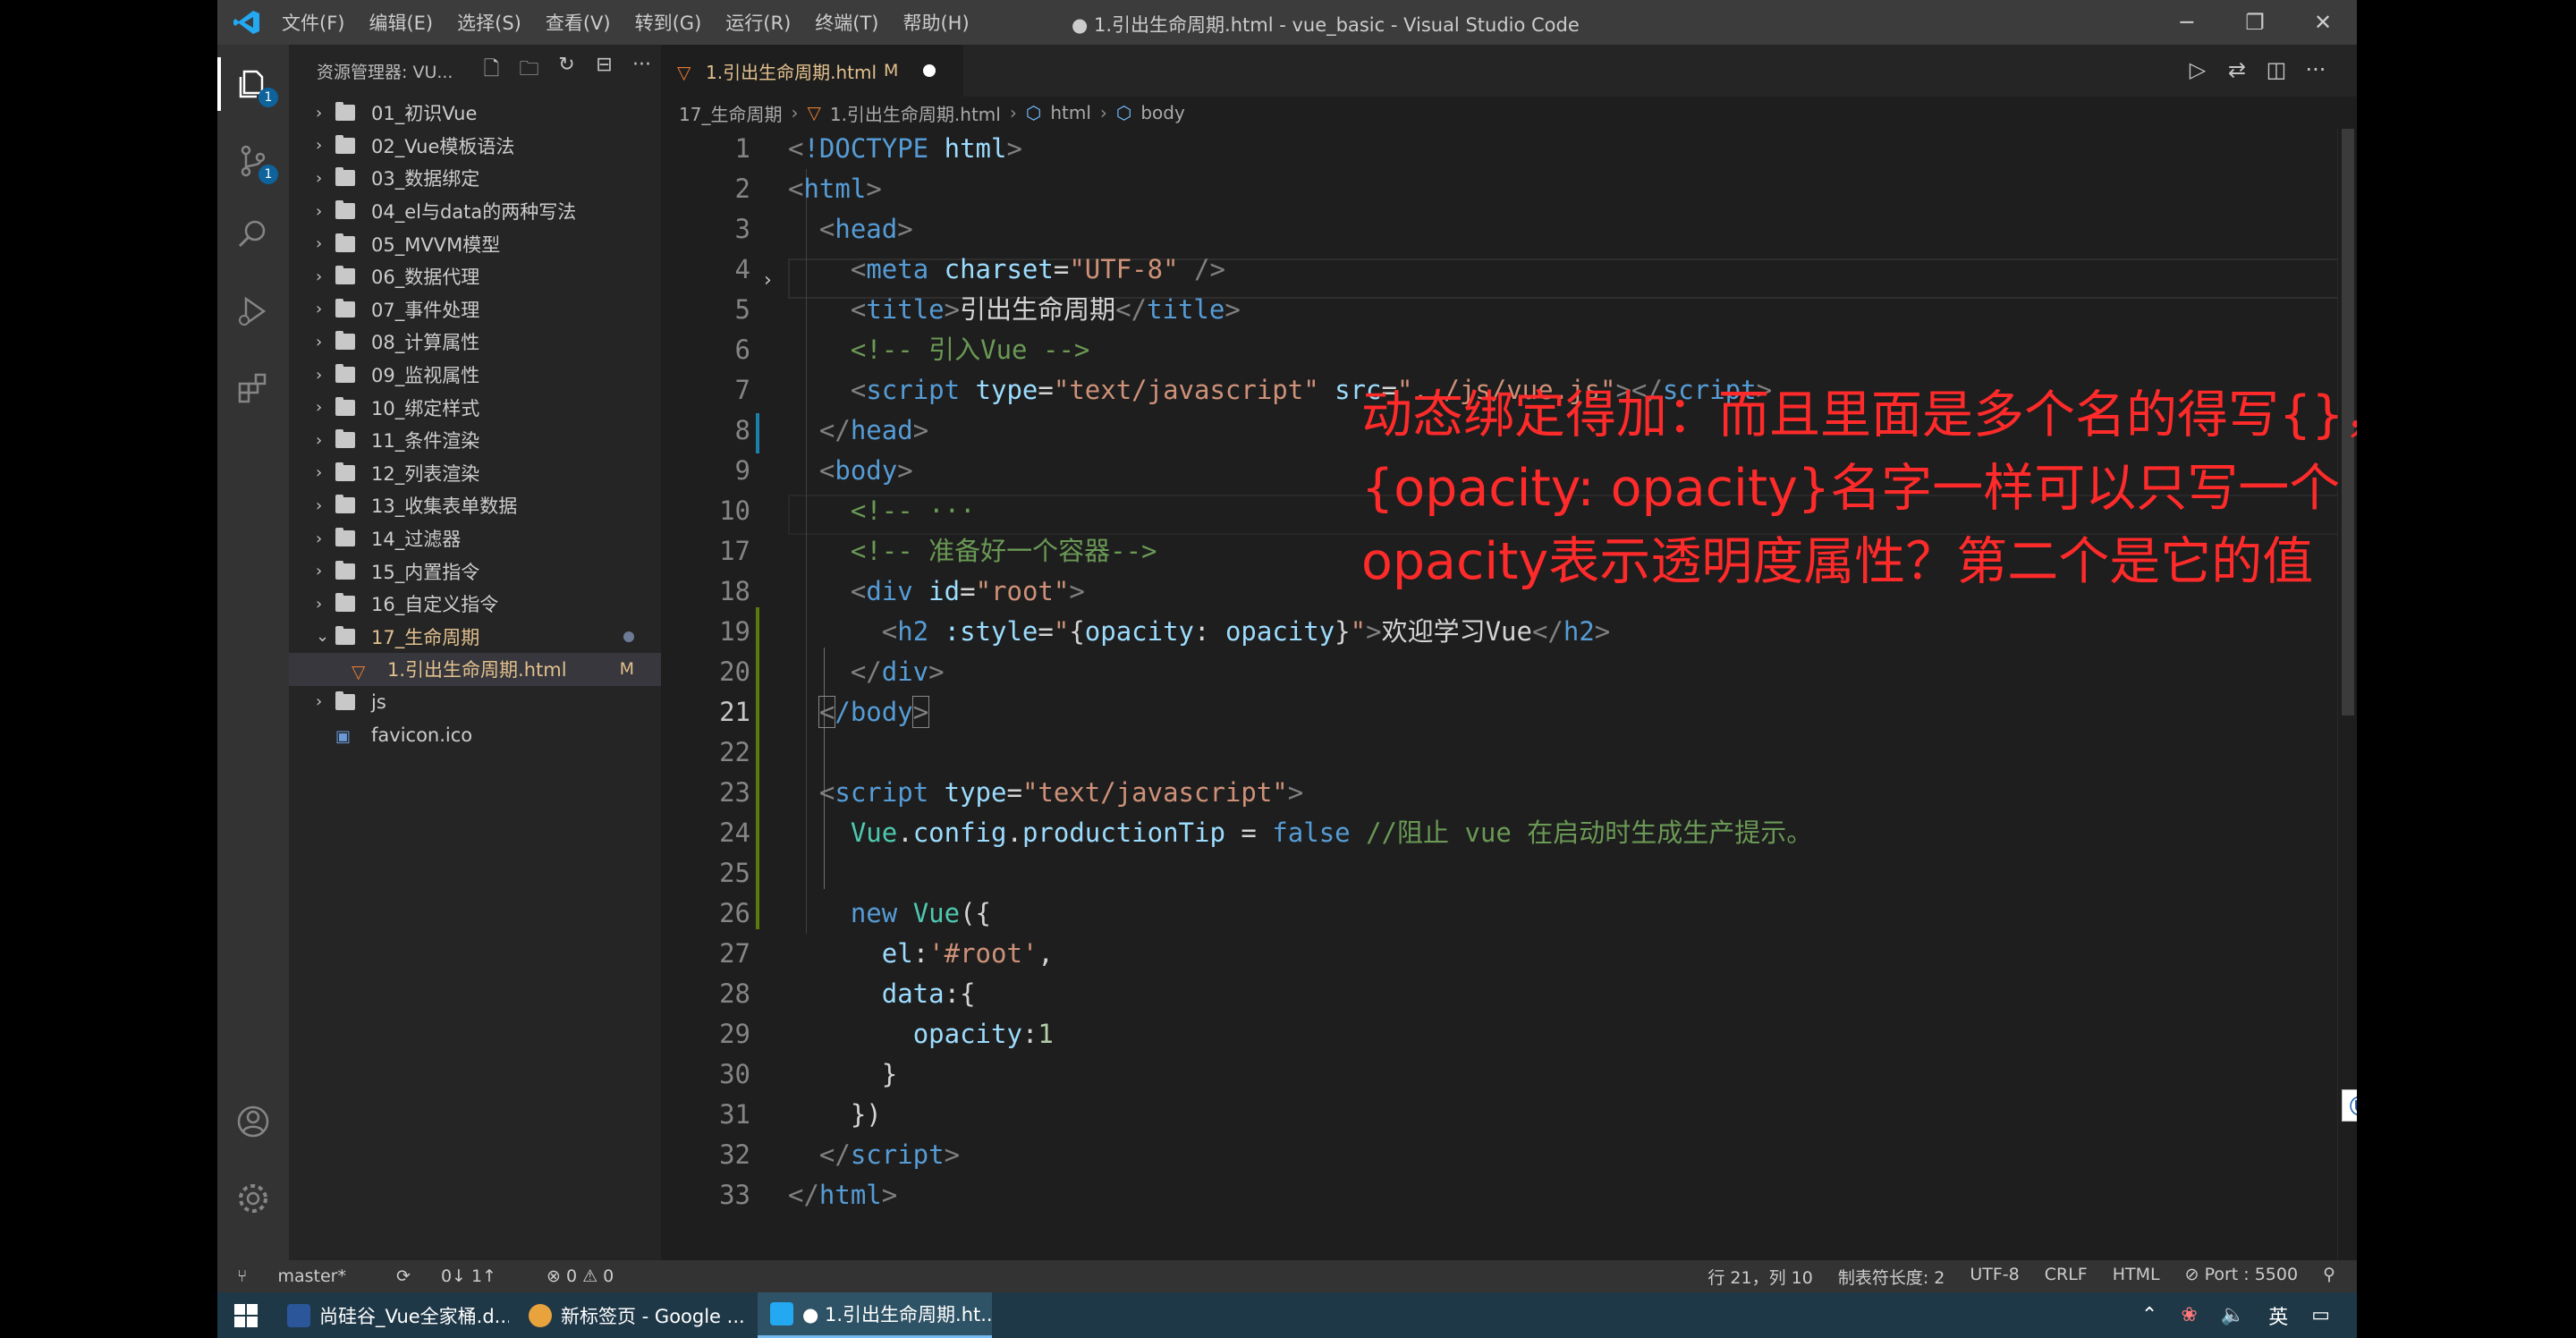 The image size is (2576, 1338). What do you see at coordinates (253, 1198) in the screenshot?
I see `settings-gear-icon` at bounding box center [253, 1198].